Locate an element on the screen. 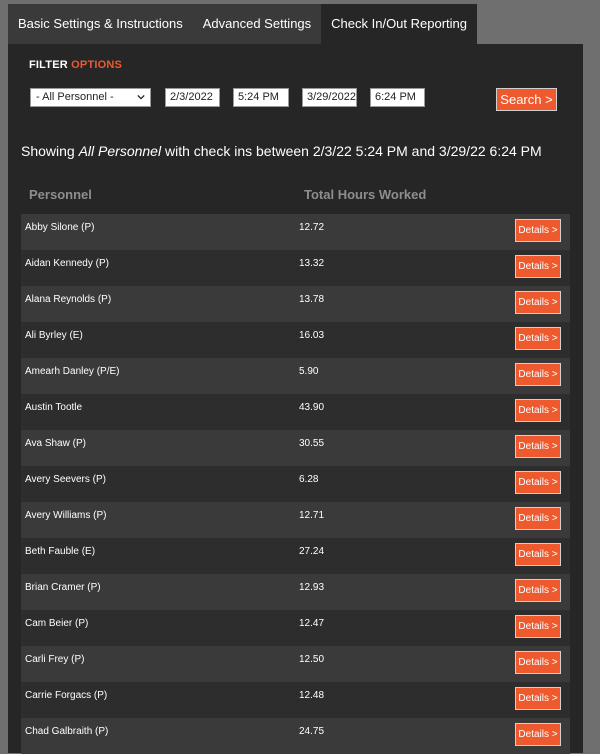 The height and width of the screenshot is (754, 600). personnel-name: Austin Tootle is located at coordinates (54, 407).